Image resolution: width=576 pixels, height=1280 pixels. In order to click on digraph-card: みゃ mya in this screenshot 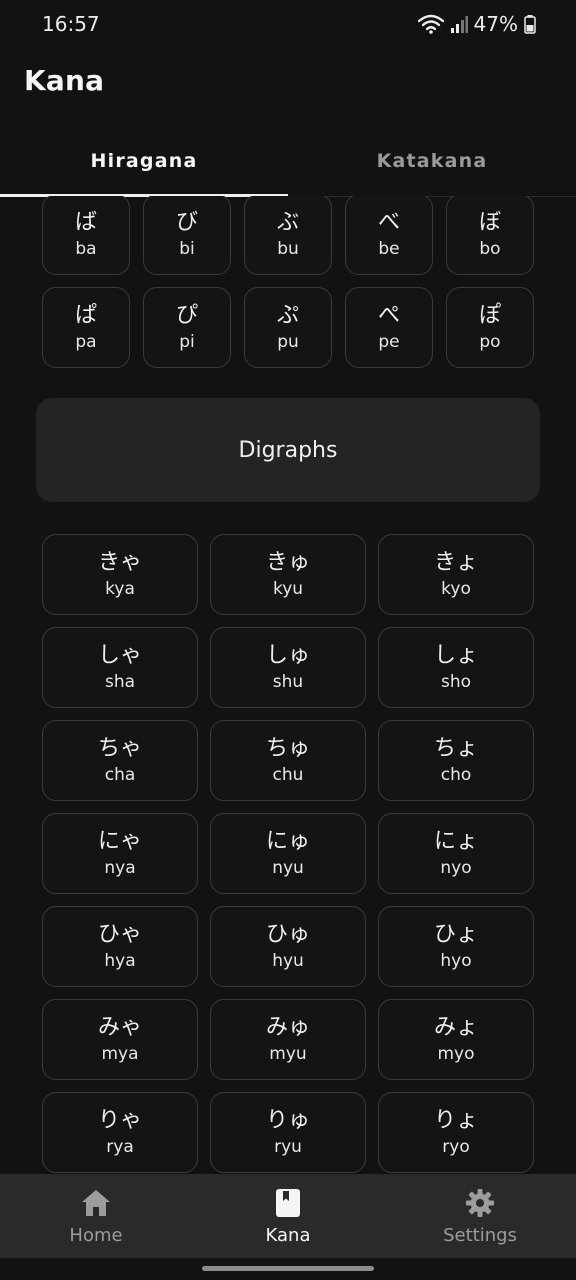, I will do `click(120, 1039)`.